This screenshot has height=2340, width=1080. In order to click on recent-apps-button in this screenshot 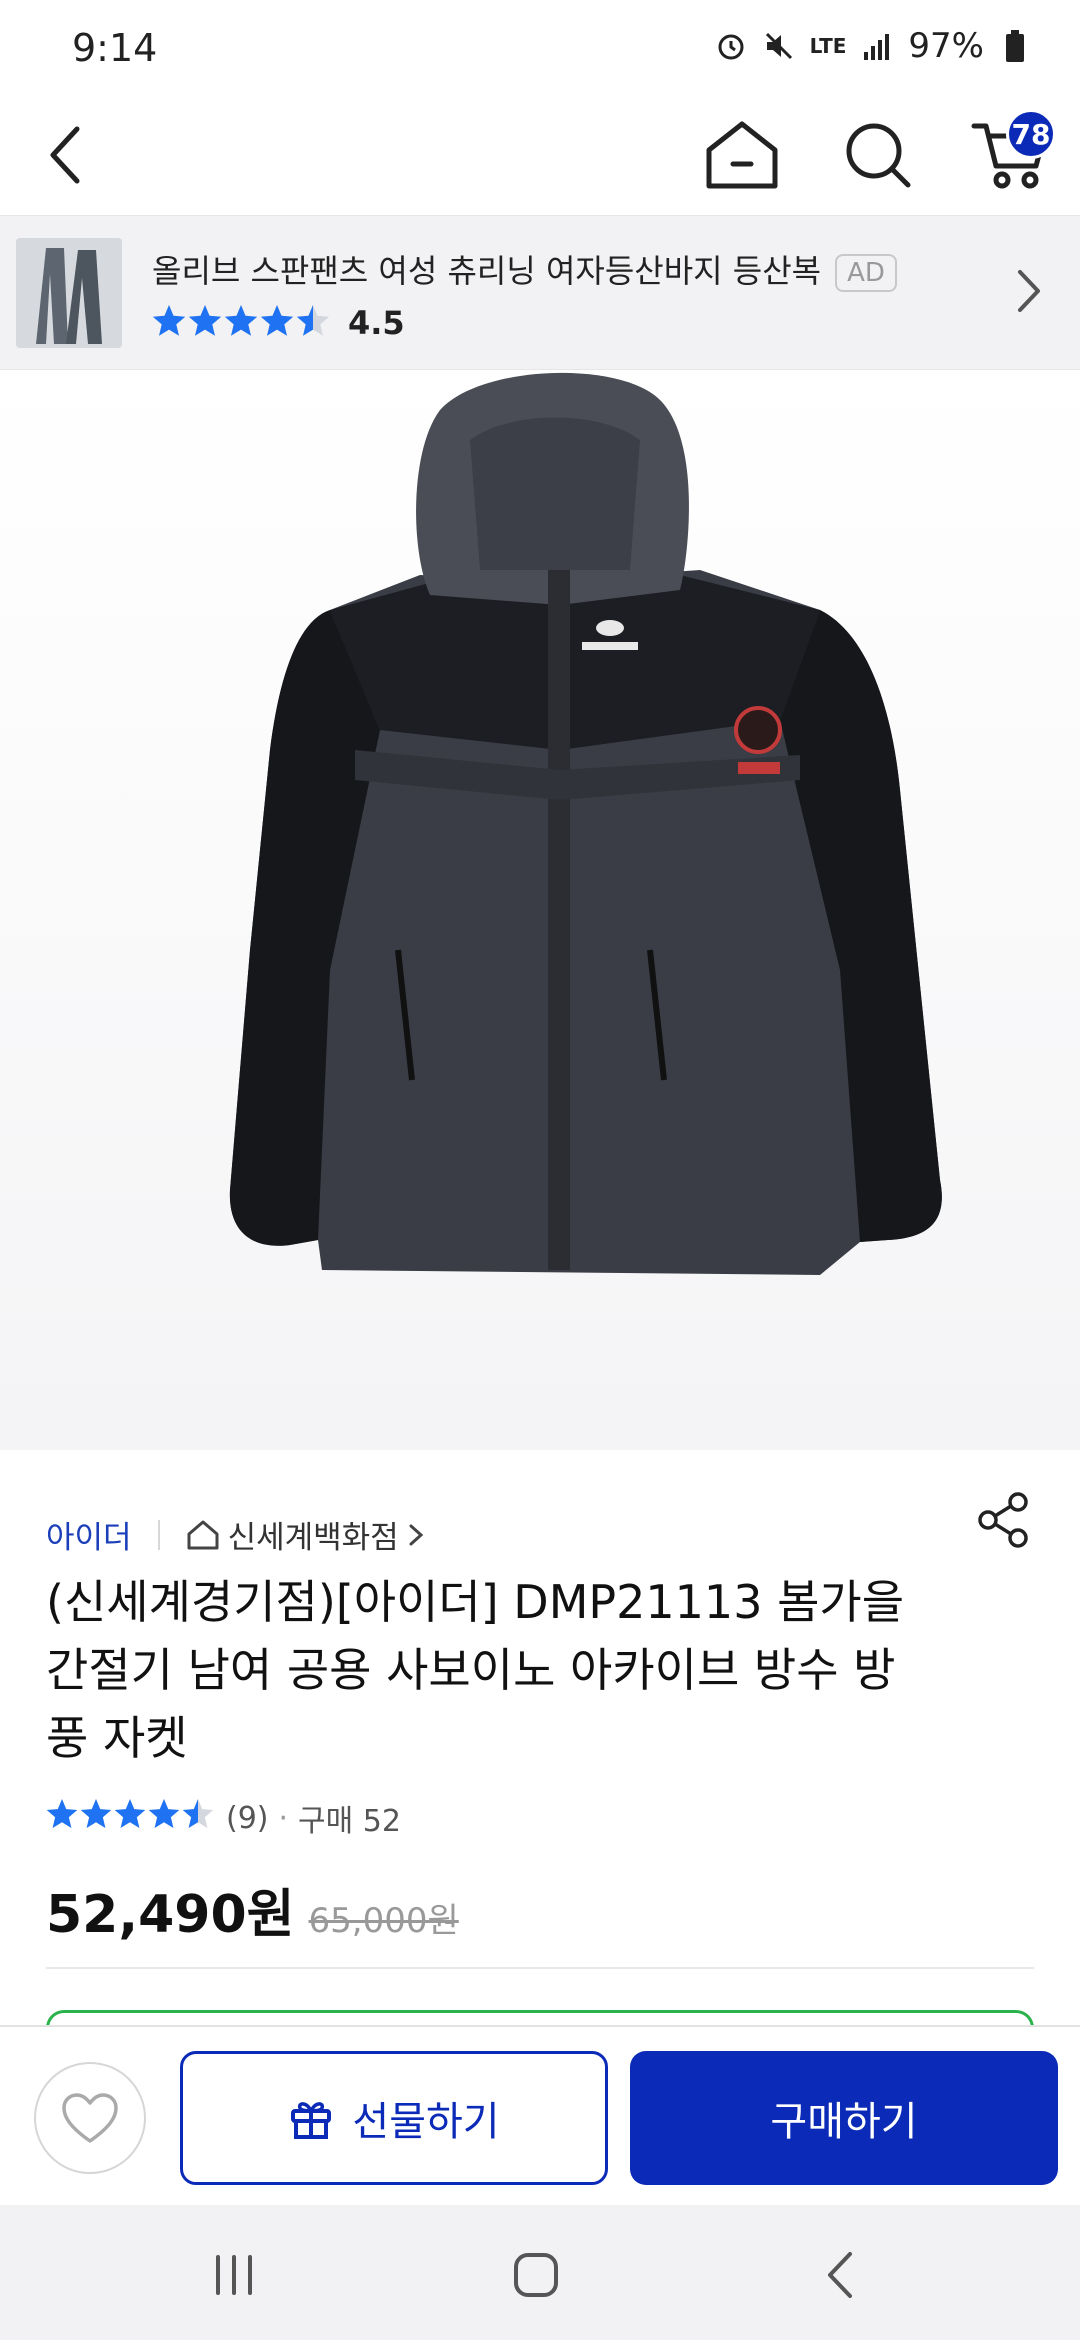, I will do `click(234, 2275)`.